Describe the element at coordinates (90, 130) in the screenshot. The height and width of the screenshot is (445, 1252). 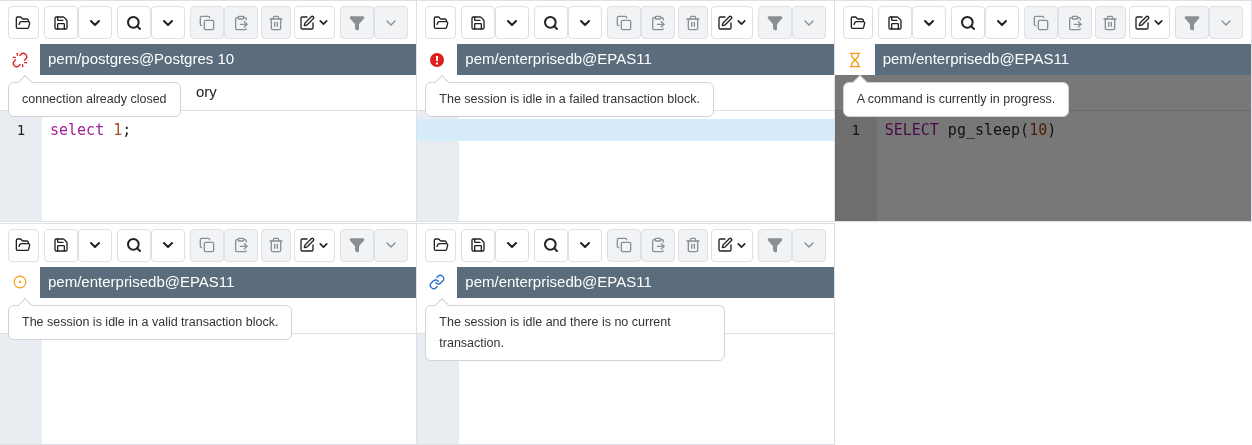
I see `code-text: select 1;` at that location.